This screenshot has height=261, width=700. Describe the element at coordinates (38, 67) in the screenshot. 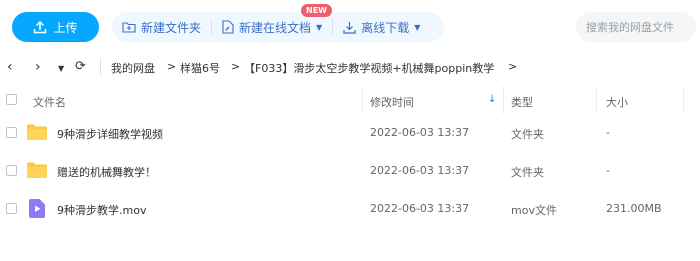

I see `forward-icon: ›` at that location.